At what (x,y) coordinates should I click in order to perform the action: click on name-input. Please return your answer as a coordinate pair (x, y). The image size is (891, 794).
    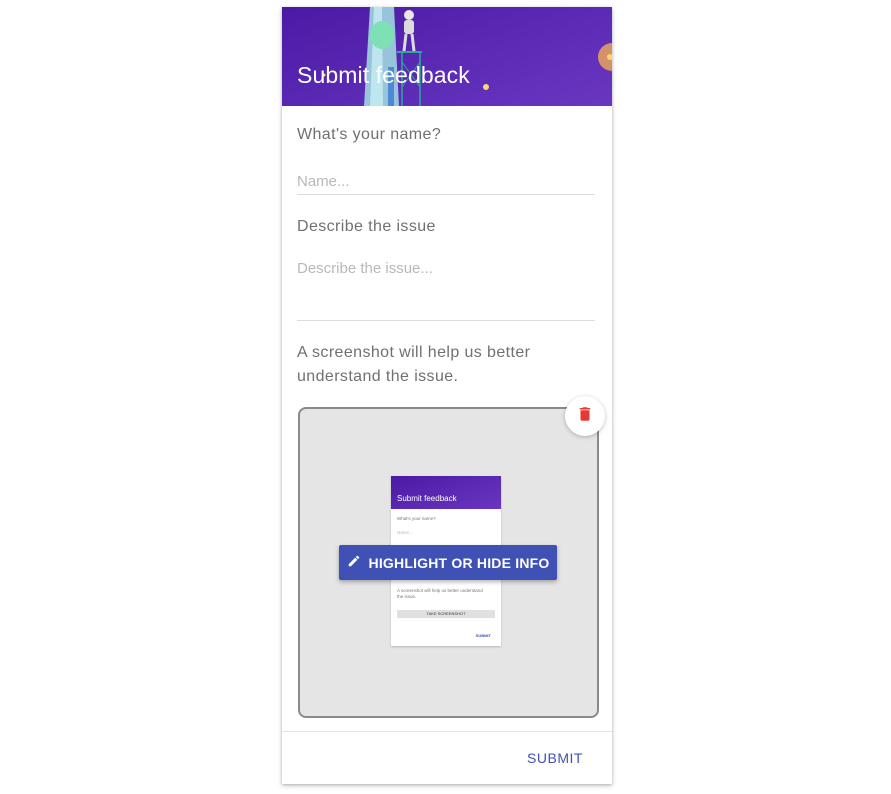
    Looking at the image, I should click on (446, 181).